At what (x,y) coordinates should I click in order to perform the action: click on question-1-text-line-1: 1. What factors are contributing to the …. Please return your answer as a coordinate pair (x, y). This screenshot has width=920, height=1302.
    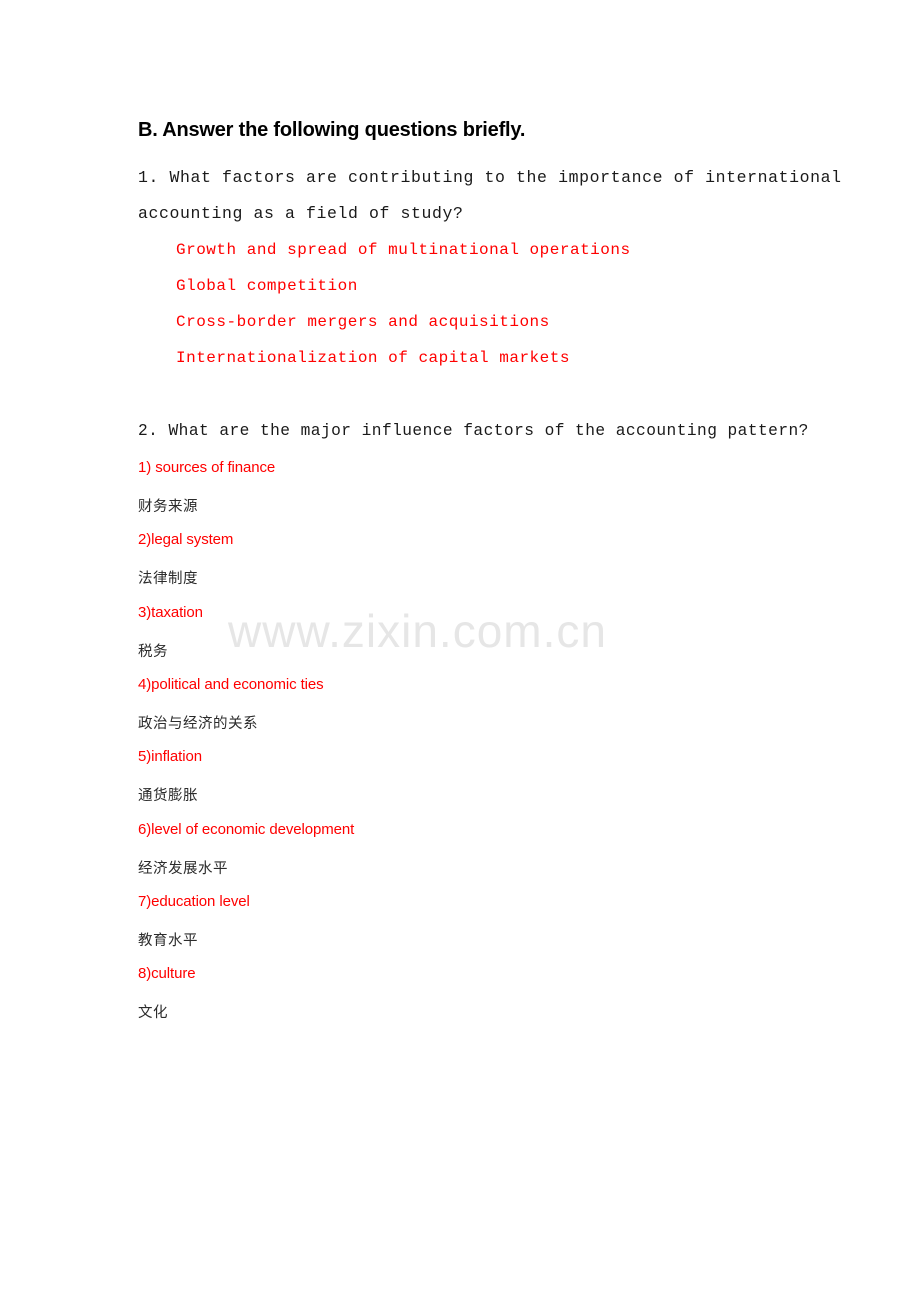
    Looking at the image, I should click on (490, 177).